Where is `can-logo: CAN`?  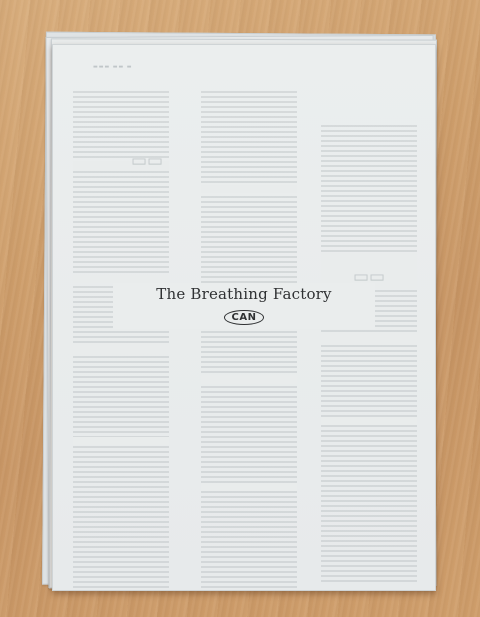 can-logo: CAN is located at coordinates (244, 317).